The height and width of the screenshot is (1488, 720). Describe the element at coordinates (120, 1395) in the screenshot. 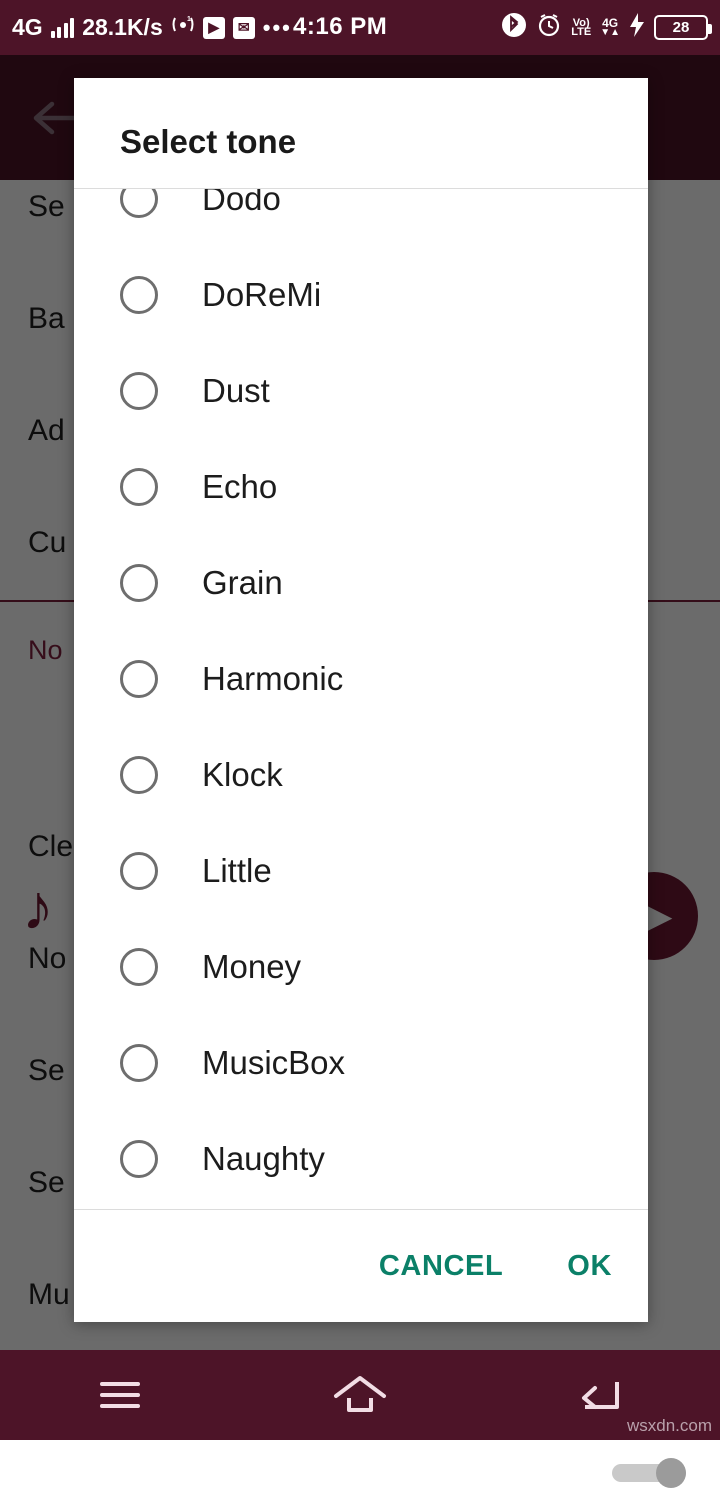

I see `menu-icon` at that location.